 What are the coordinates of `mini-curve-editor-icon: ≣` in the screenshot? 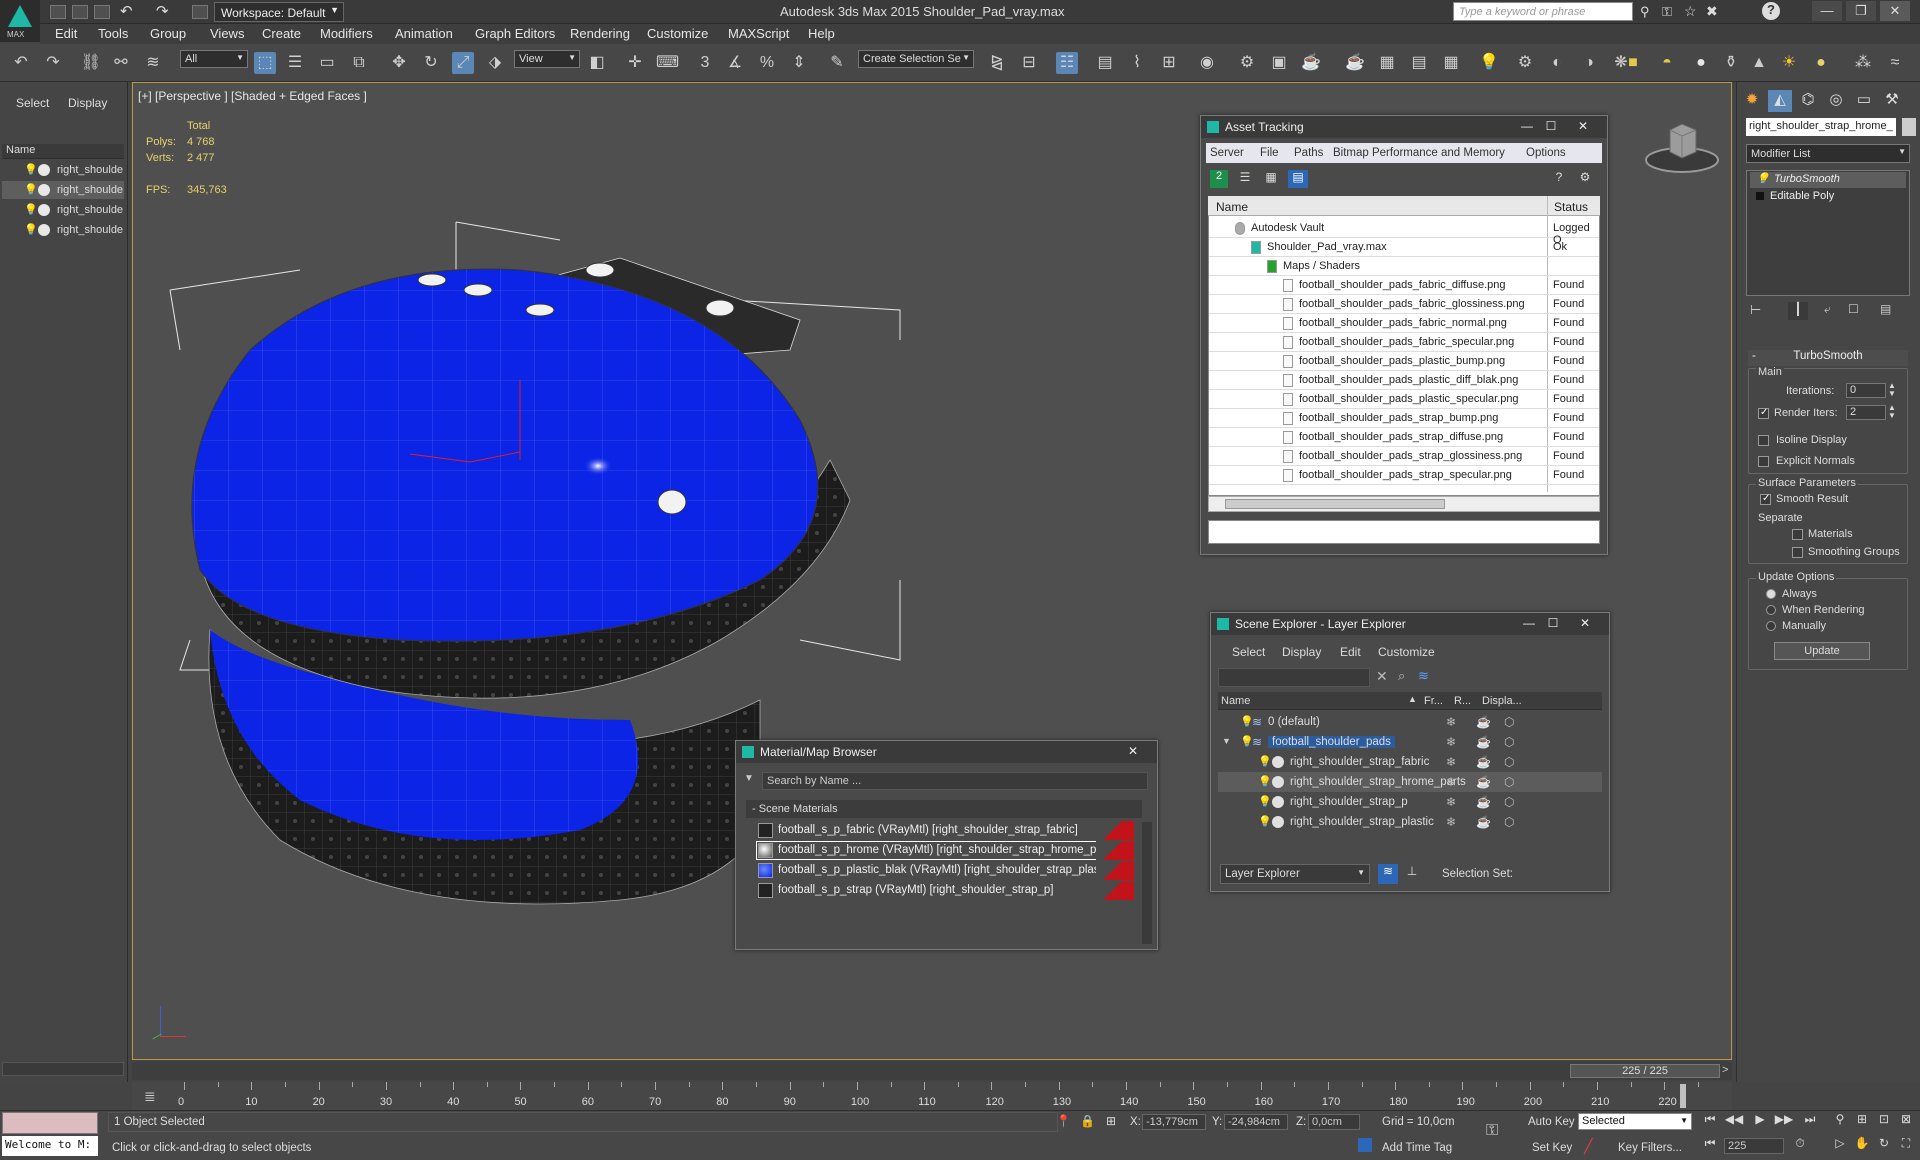 It's located at (150, 1096).